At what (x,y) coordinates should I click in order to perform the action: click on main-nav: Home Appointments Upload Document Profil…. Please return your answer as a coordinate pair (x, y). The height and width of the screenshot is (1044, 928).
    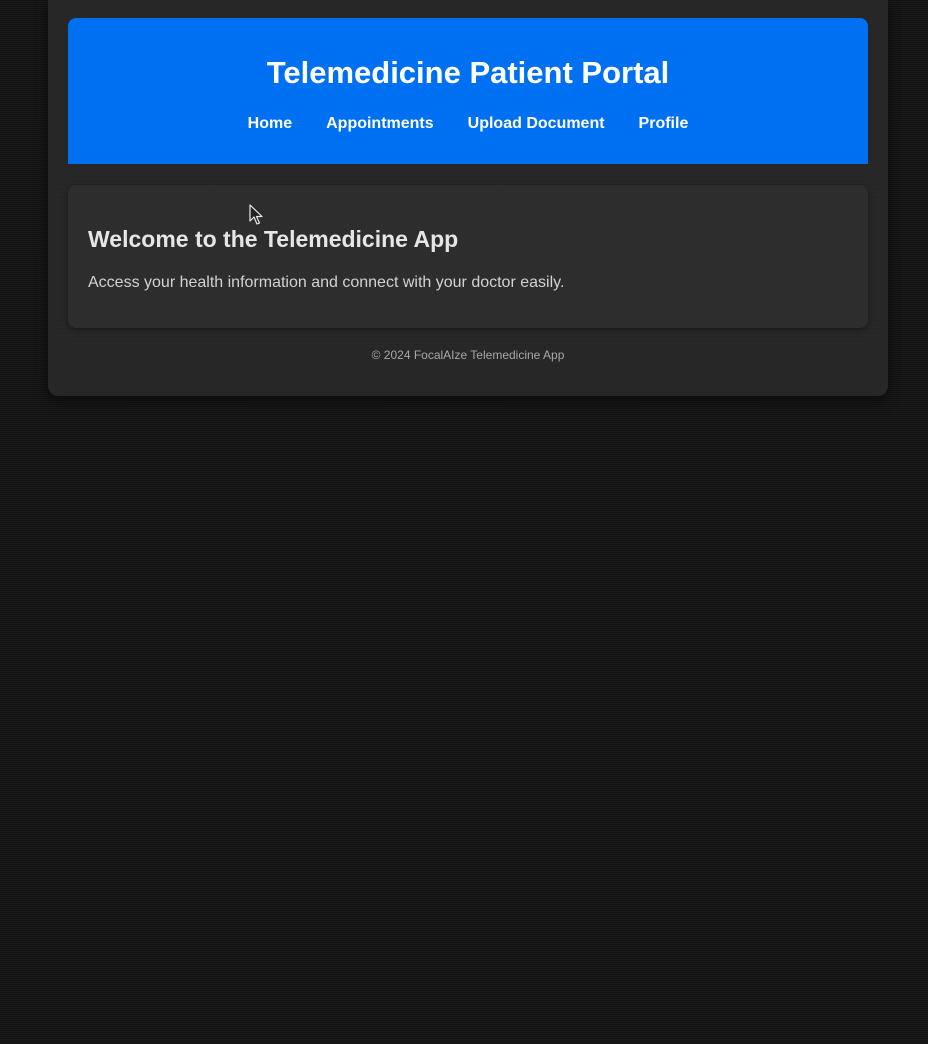
    Looking at the image, I should click on (468, 124).